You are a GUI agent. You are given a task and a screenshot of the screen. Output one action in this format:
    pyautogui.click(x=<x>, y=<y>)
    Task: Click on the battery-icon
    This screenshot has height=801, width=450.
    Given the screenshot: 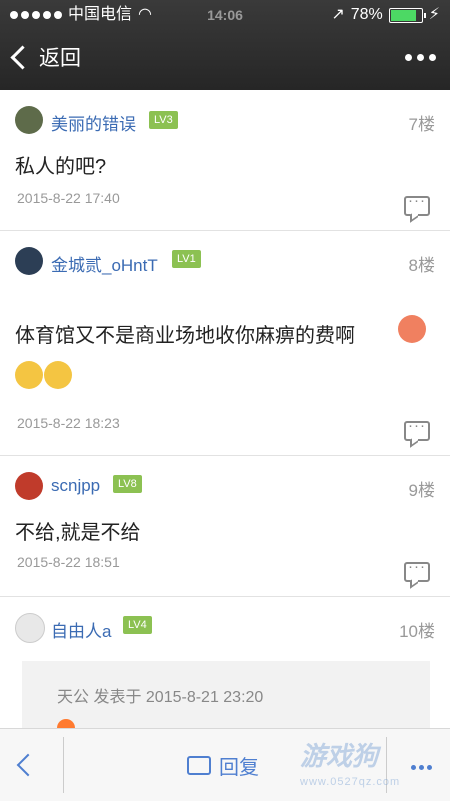 What is the action you would take?
    pyautogui.click(x=407, y=15)
    